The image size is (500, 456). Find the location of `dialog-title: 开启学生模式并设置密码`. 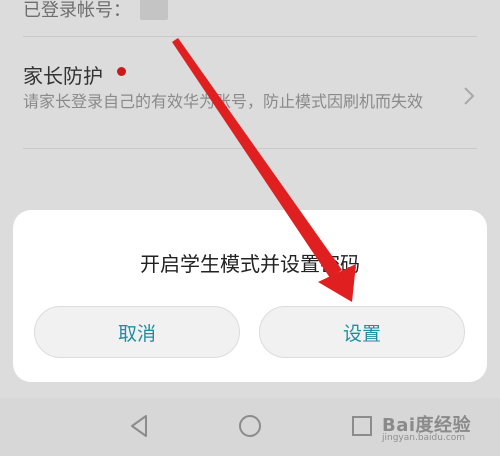

dialog-title: 开启学生模式并设置密码 is located at coordinates (250, 264).